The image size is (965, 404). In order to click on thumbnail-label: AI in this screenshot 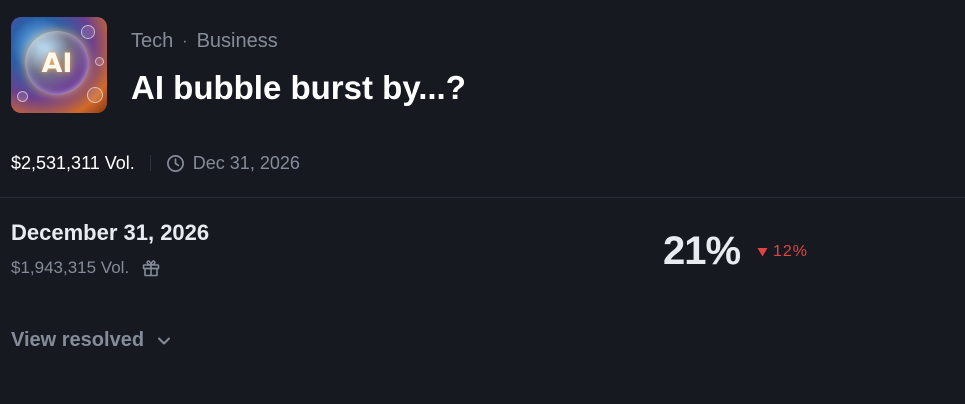, I will do `click(57, 63)`.